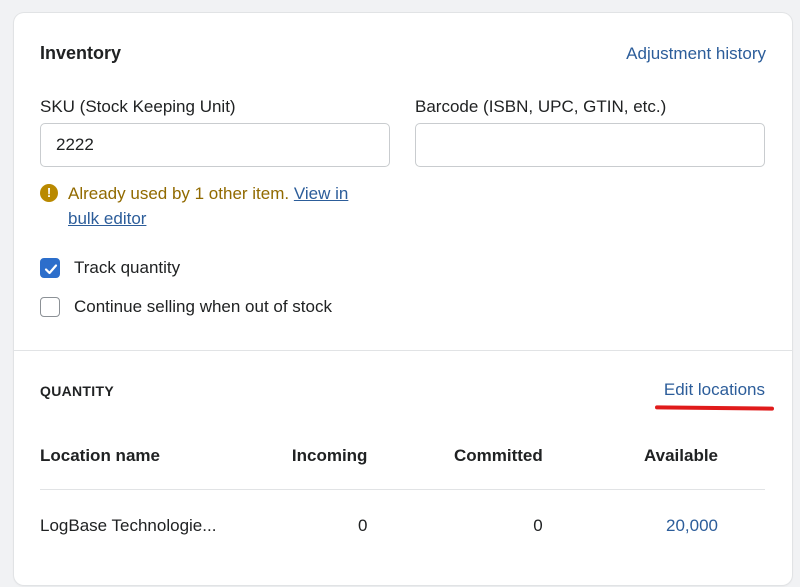 The height and width of the screenshot is (587, 800). I want to click on col-committed: Committed, so click(498, 455).